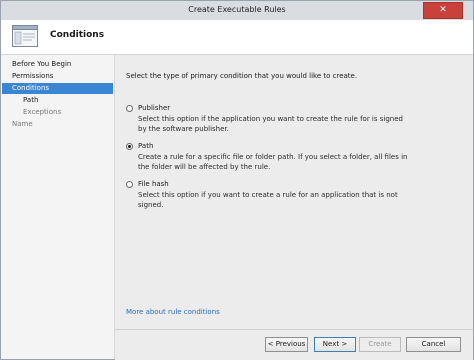  I want to click on next-button: Next >, so click(335, 344).